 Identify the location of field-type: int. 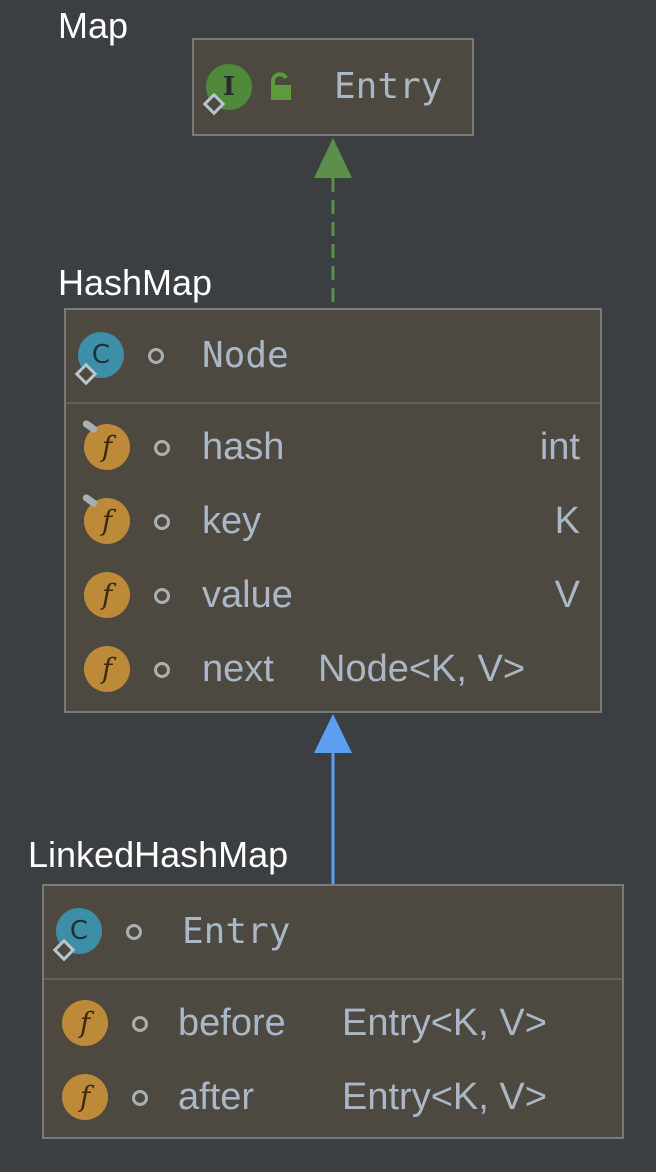
(559, 447).